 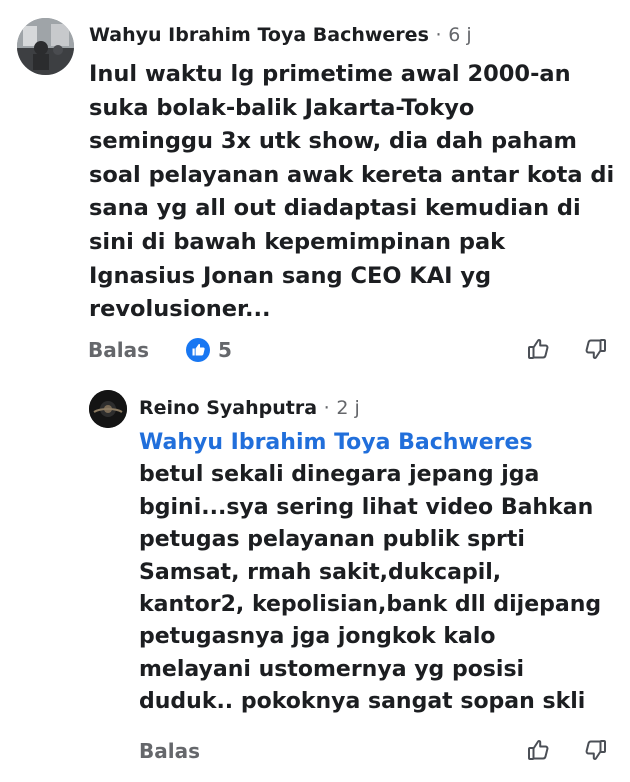 What do you see at coordinates (332, 669) in the screenshot?
I see `comment-line: melayani ustomernya yg posisi` at bounding box center [332, 669].